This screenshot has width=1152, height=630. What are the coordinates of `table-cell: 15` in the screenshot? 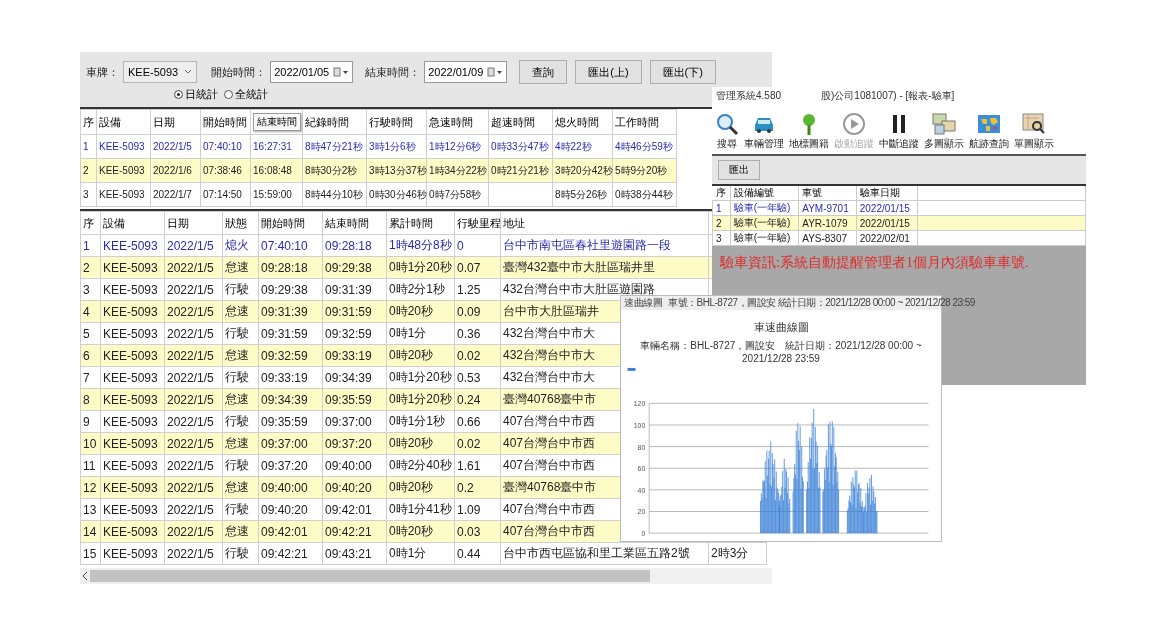 It's located at (90, 553).